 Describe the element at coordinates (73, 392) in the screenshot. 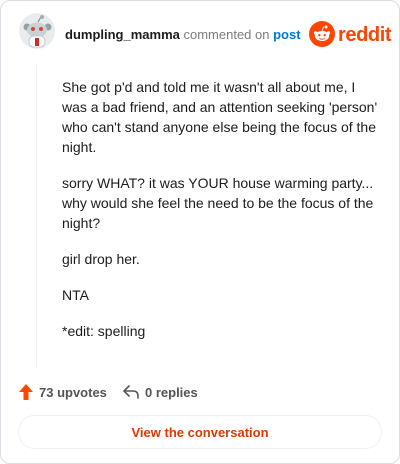

I see `upvotes-label: 73 upvotes` at that location.